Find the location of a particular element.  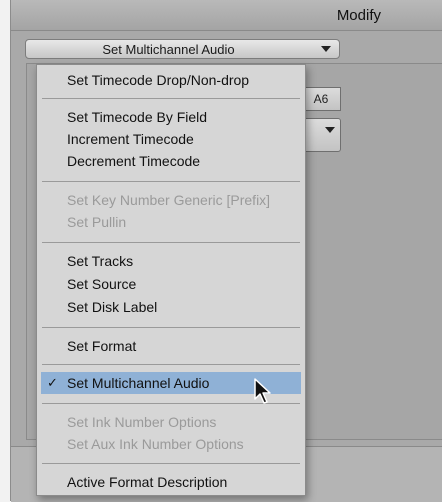

menu-item-set-format: Set Format is located at coordinates (171, 346).